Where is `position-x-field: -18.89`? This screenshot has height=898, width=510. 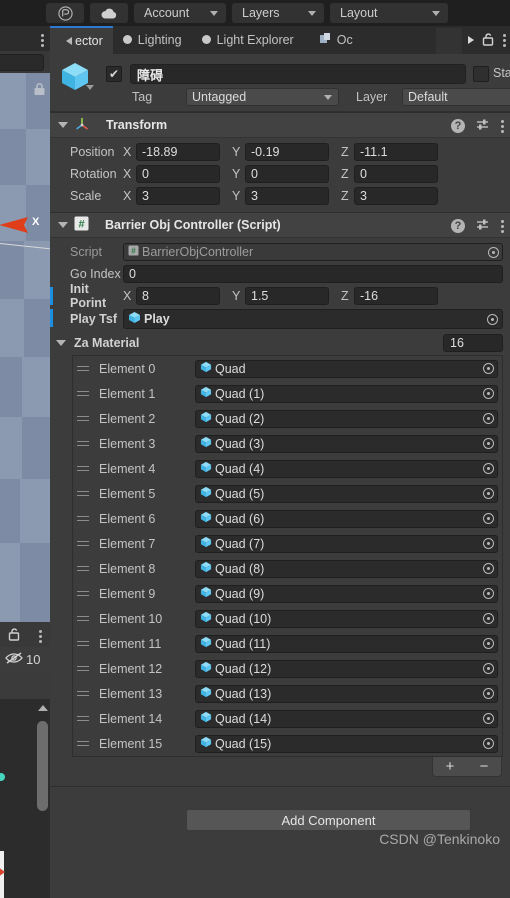
position-x-field: -18.89 is located at coordinates (178, 152).